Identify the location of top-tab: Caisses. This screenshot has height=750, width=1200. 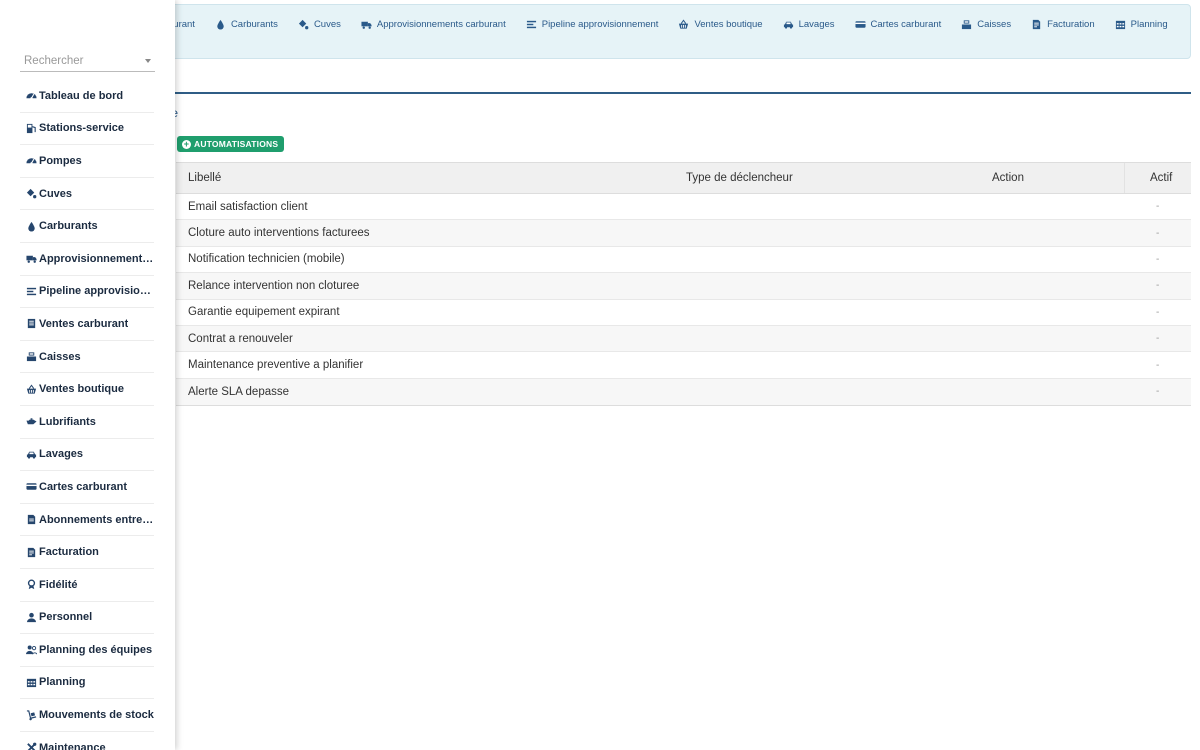
(986, 24).